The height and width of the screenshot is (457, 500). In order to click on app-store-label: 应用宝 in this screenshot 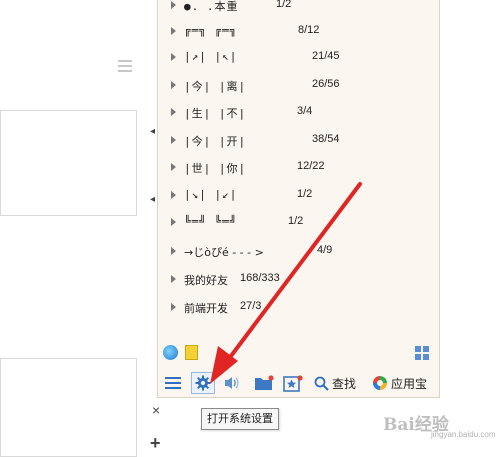, I will do `click(409, 383)`.